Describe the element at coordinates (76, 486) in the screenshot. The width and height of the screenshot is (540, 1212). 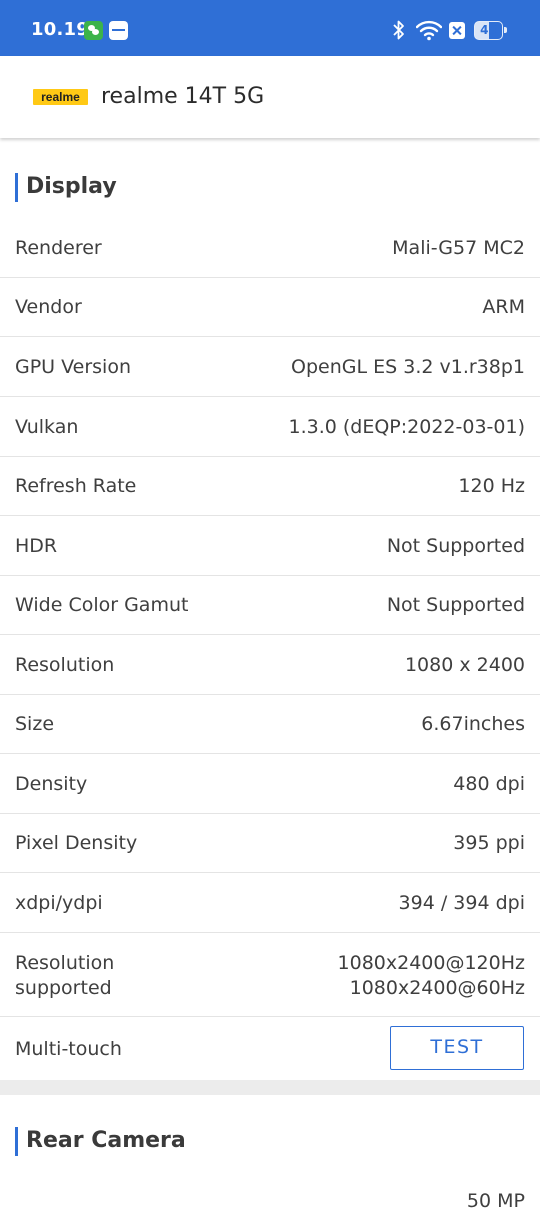
I see `row-label: Refresh Rate` at that location.